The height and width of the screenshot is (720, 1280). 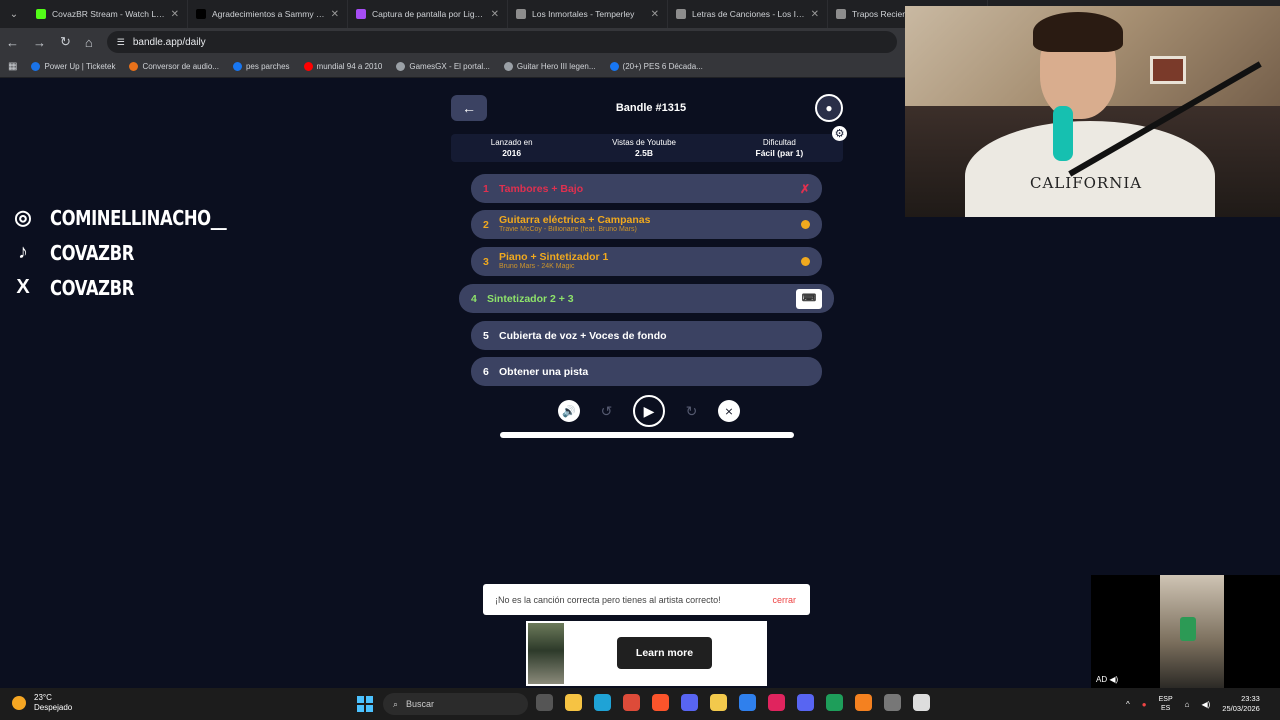 I want to click on play-button: ▶, so click(x=649, y=411).